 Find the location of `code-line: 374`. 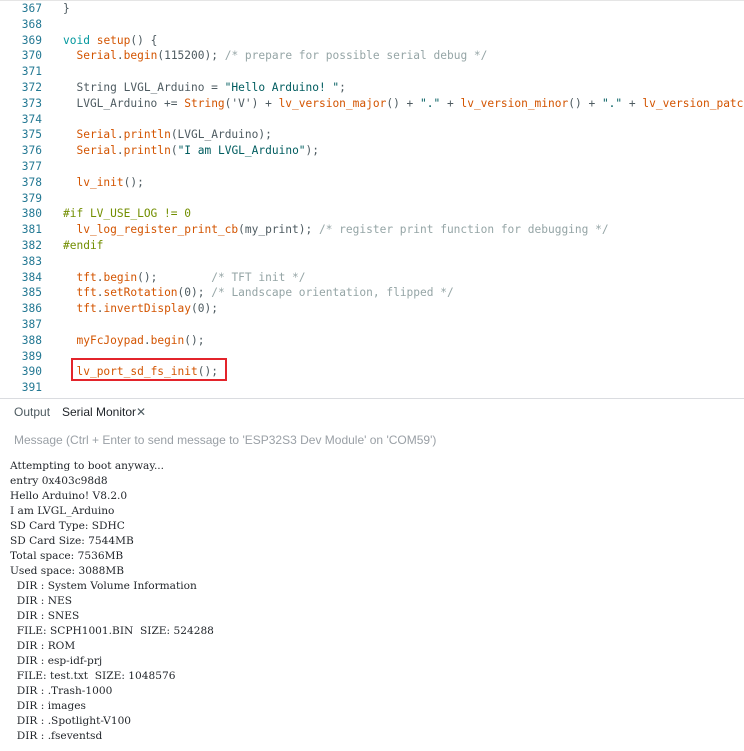

code-line: 374 is located at coordinates (372, 120).